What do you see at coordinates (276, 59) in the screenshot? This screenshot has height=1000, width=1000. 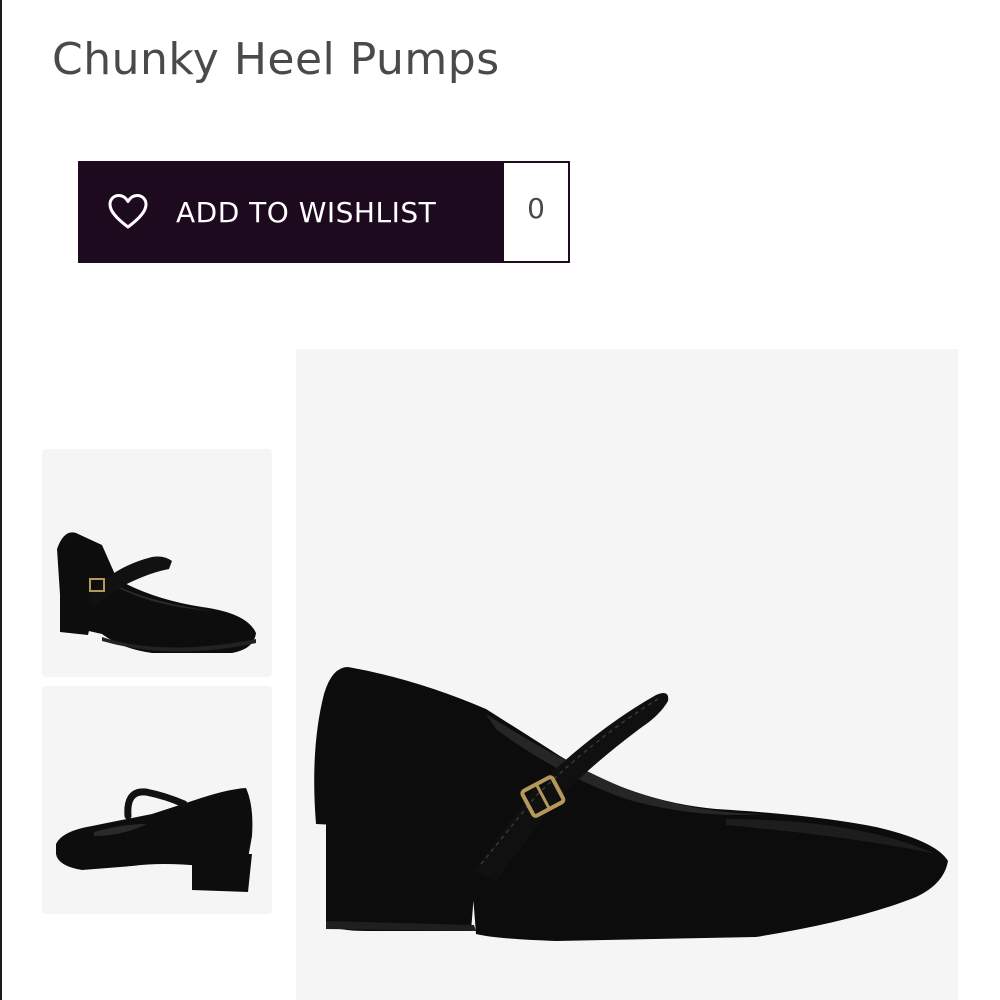 I see `product-title: Chunky Heel Pumps` at bounding box center [276, 59].